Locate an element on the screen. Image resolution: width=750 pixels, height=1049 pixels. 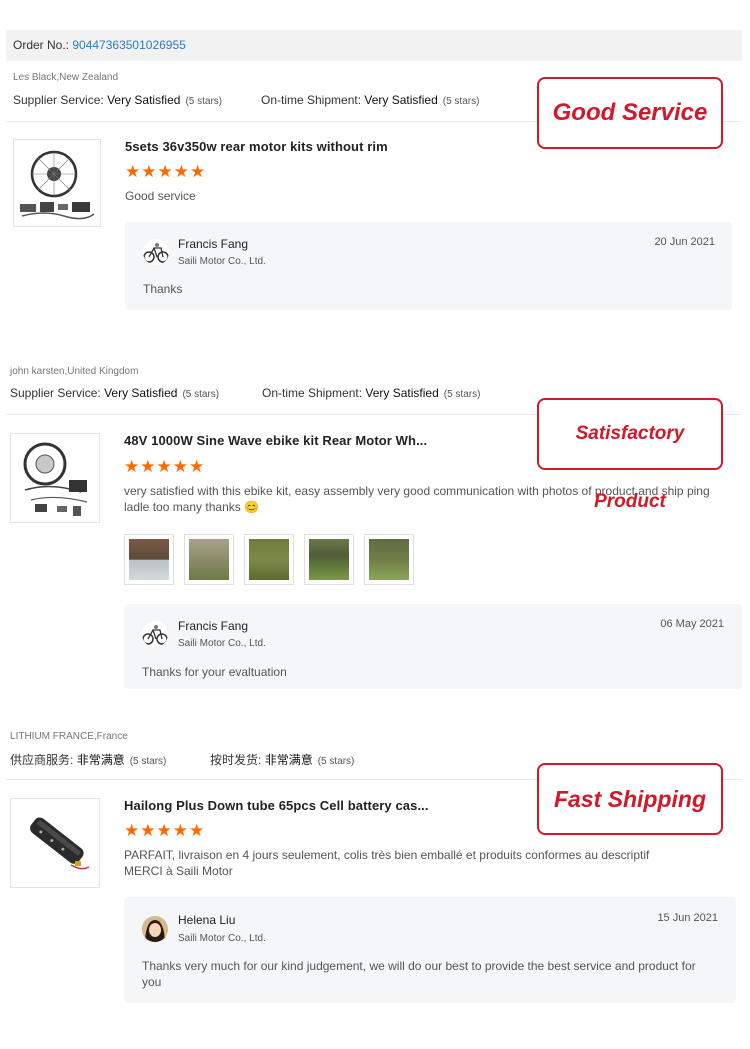
reply-date: 06 May 2021 is located at coordinates (692, 624).